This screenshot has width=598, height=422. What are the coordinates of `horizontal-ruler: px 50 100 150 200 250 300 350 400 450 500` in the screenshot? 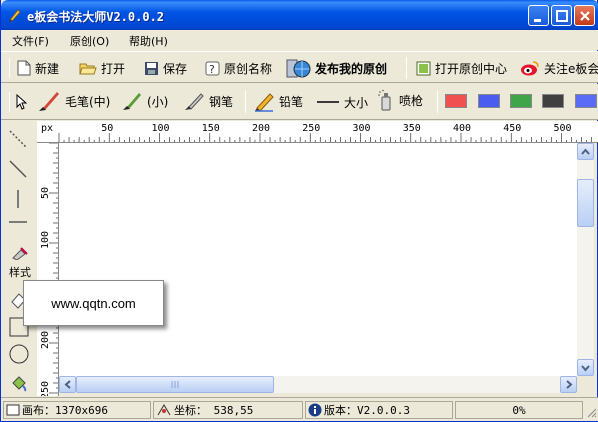 It's located at (317, 132).